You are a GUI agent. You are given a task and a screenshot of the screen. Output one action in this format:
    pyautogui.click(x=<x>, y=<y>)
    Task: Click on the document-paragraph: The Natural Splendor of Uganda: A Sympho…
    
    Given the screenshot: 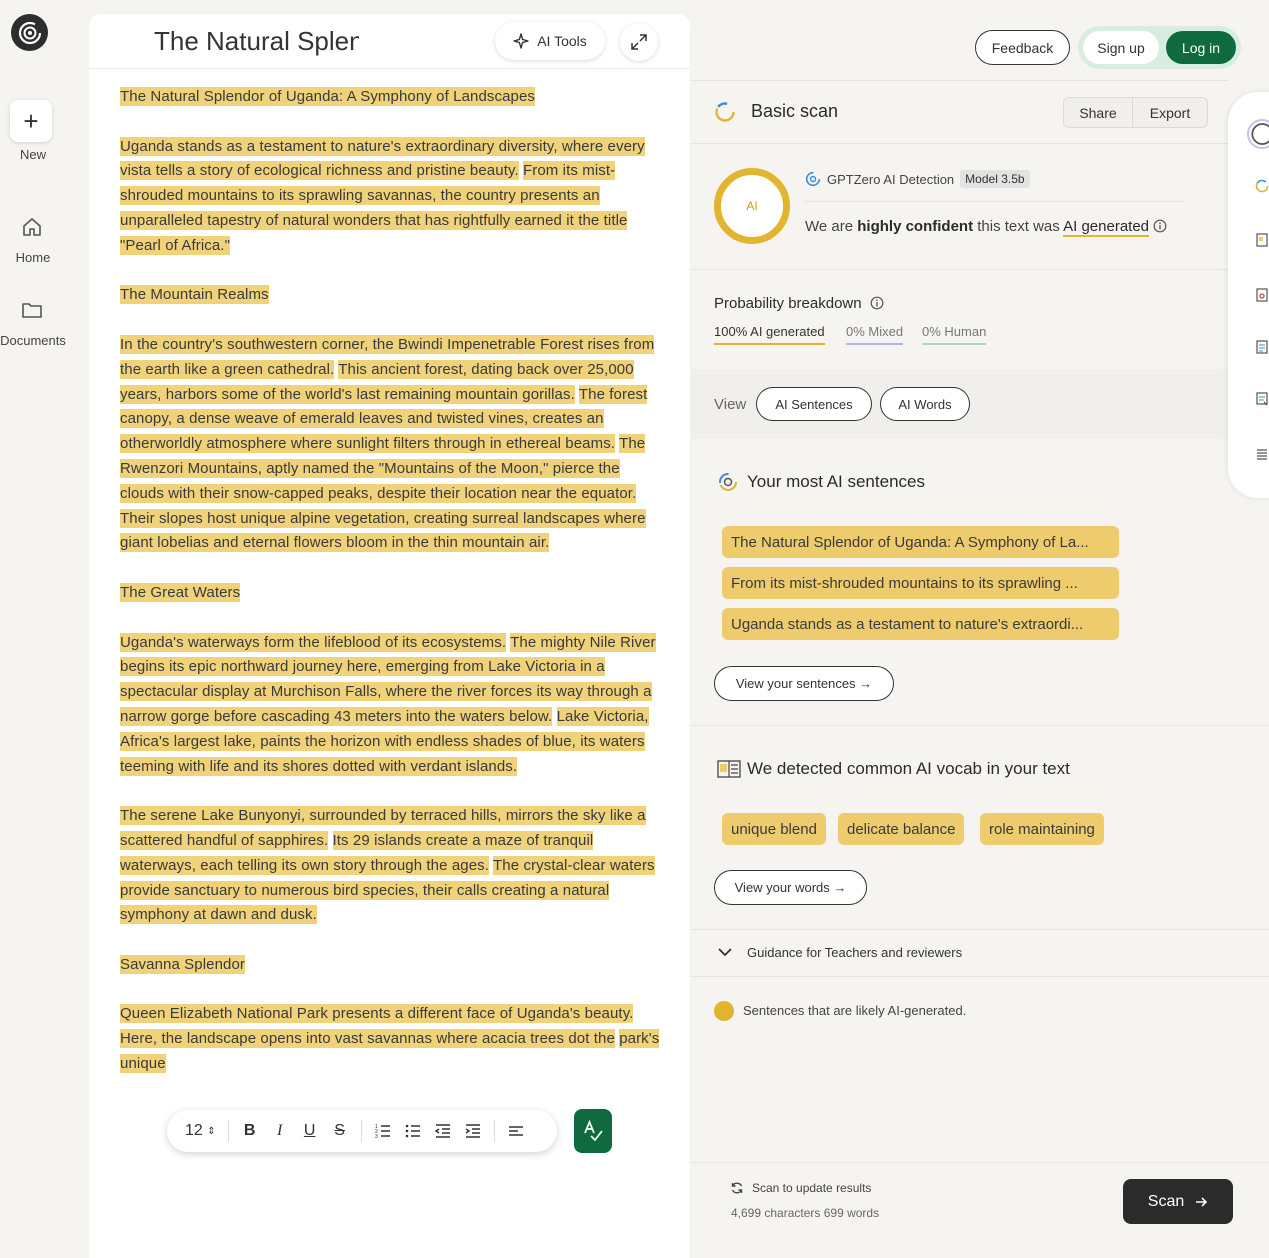 What is the action you would take?
    pyautogui.click(x=392, y=97)
    